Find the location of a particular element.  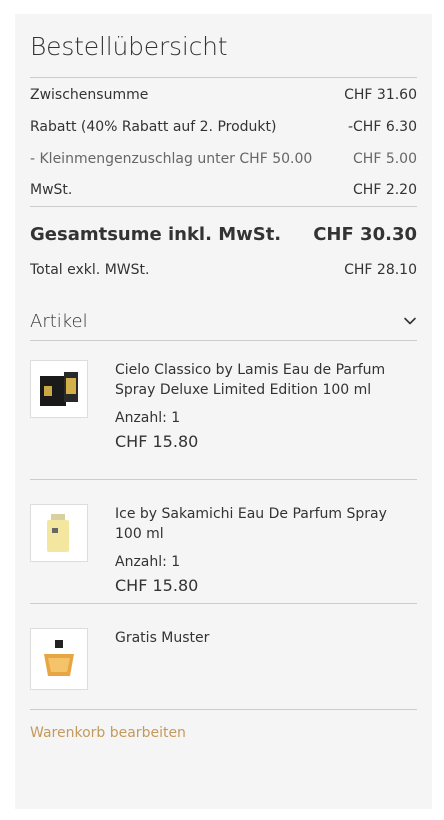

discount-label: Rabatt (40% Rabatt auf 2. Produkt) is located at coordinates (153, 127).